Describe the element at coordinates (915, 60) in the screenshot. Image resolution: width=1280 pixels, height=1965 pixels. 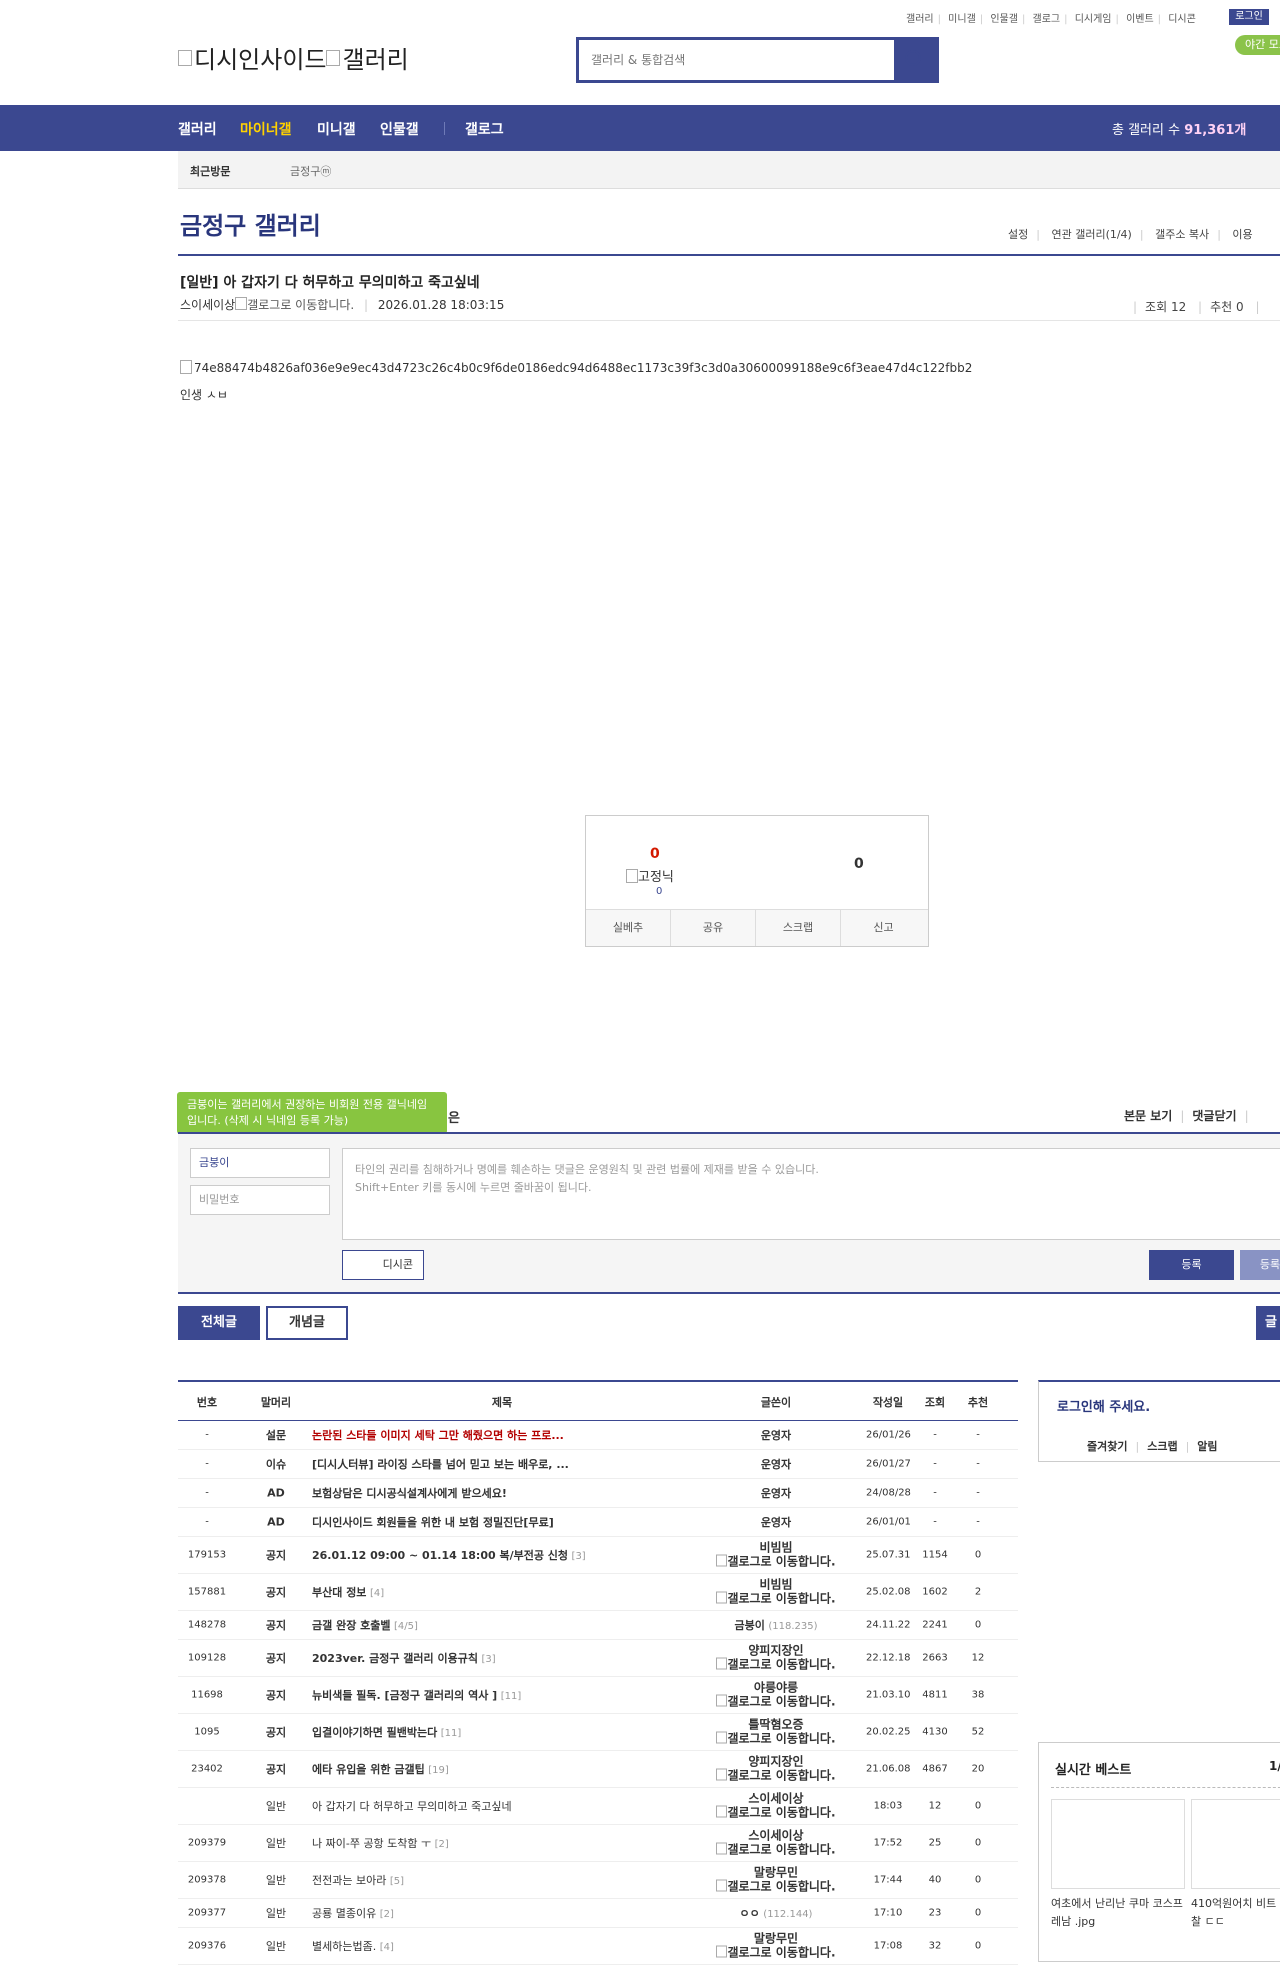
I see `search-button` at that location.